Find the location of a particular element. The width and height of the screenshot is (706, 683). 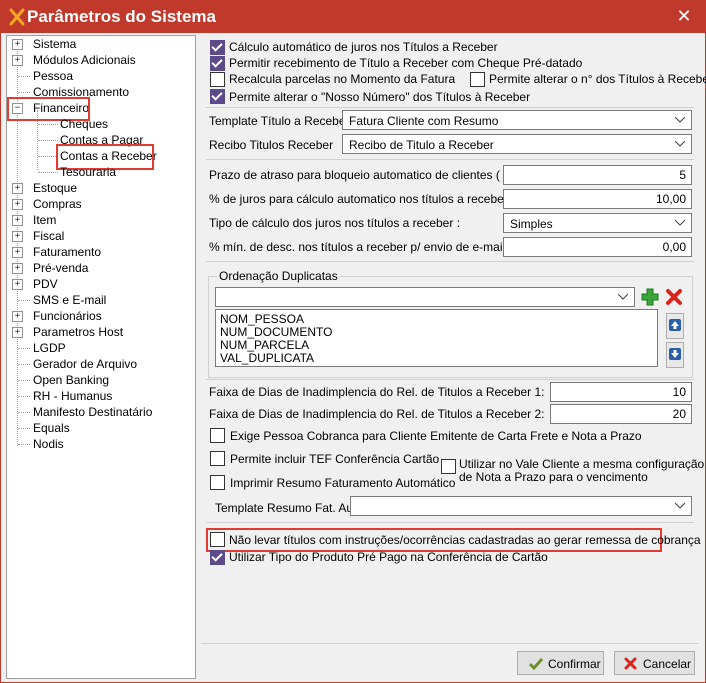

list-item: NOM_PESSOA is located at coordinates (262, 319).